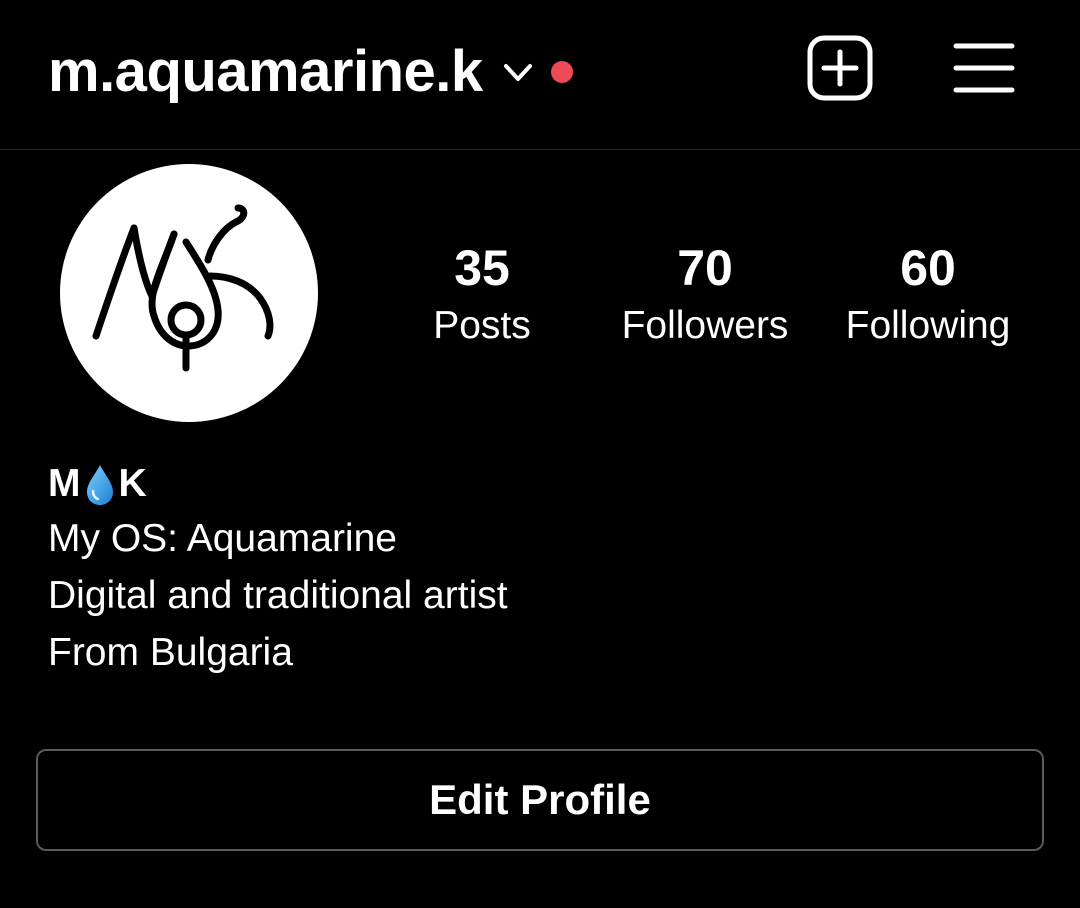 This screenshot has height=908, width=1080. I want to click on chevron-down-icon, so click(518, 72).